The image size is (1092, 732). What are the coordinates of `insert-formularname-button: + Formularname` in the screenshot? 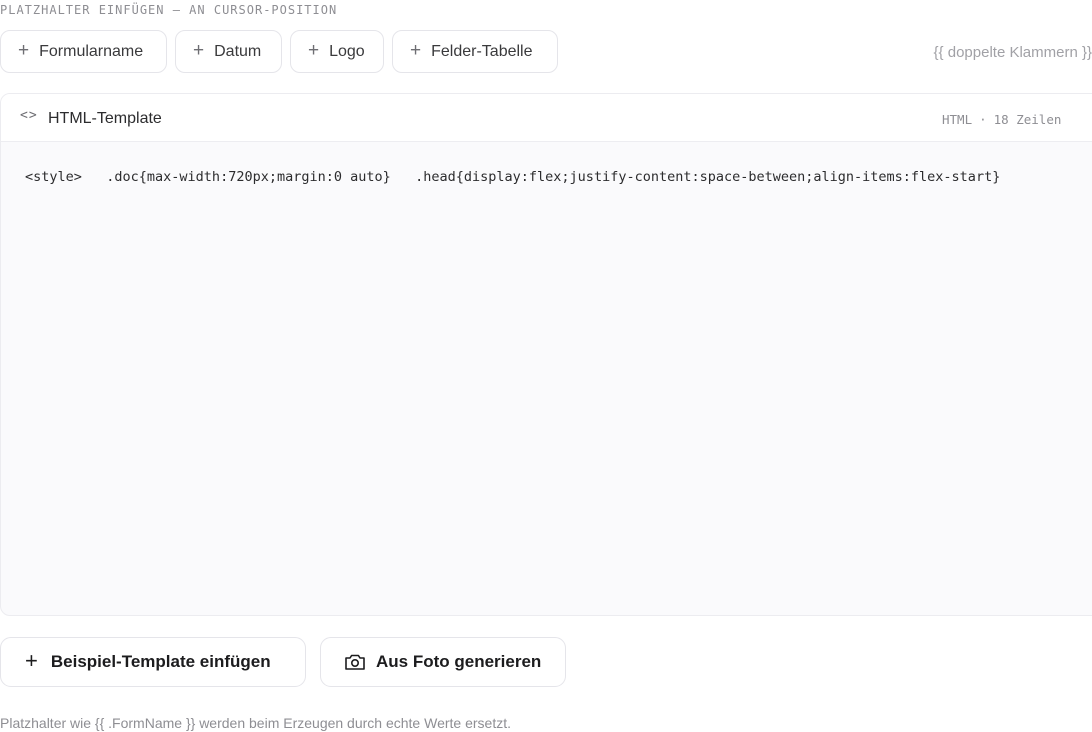 It's located at (83, 51).